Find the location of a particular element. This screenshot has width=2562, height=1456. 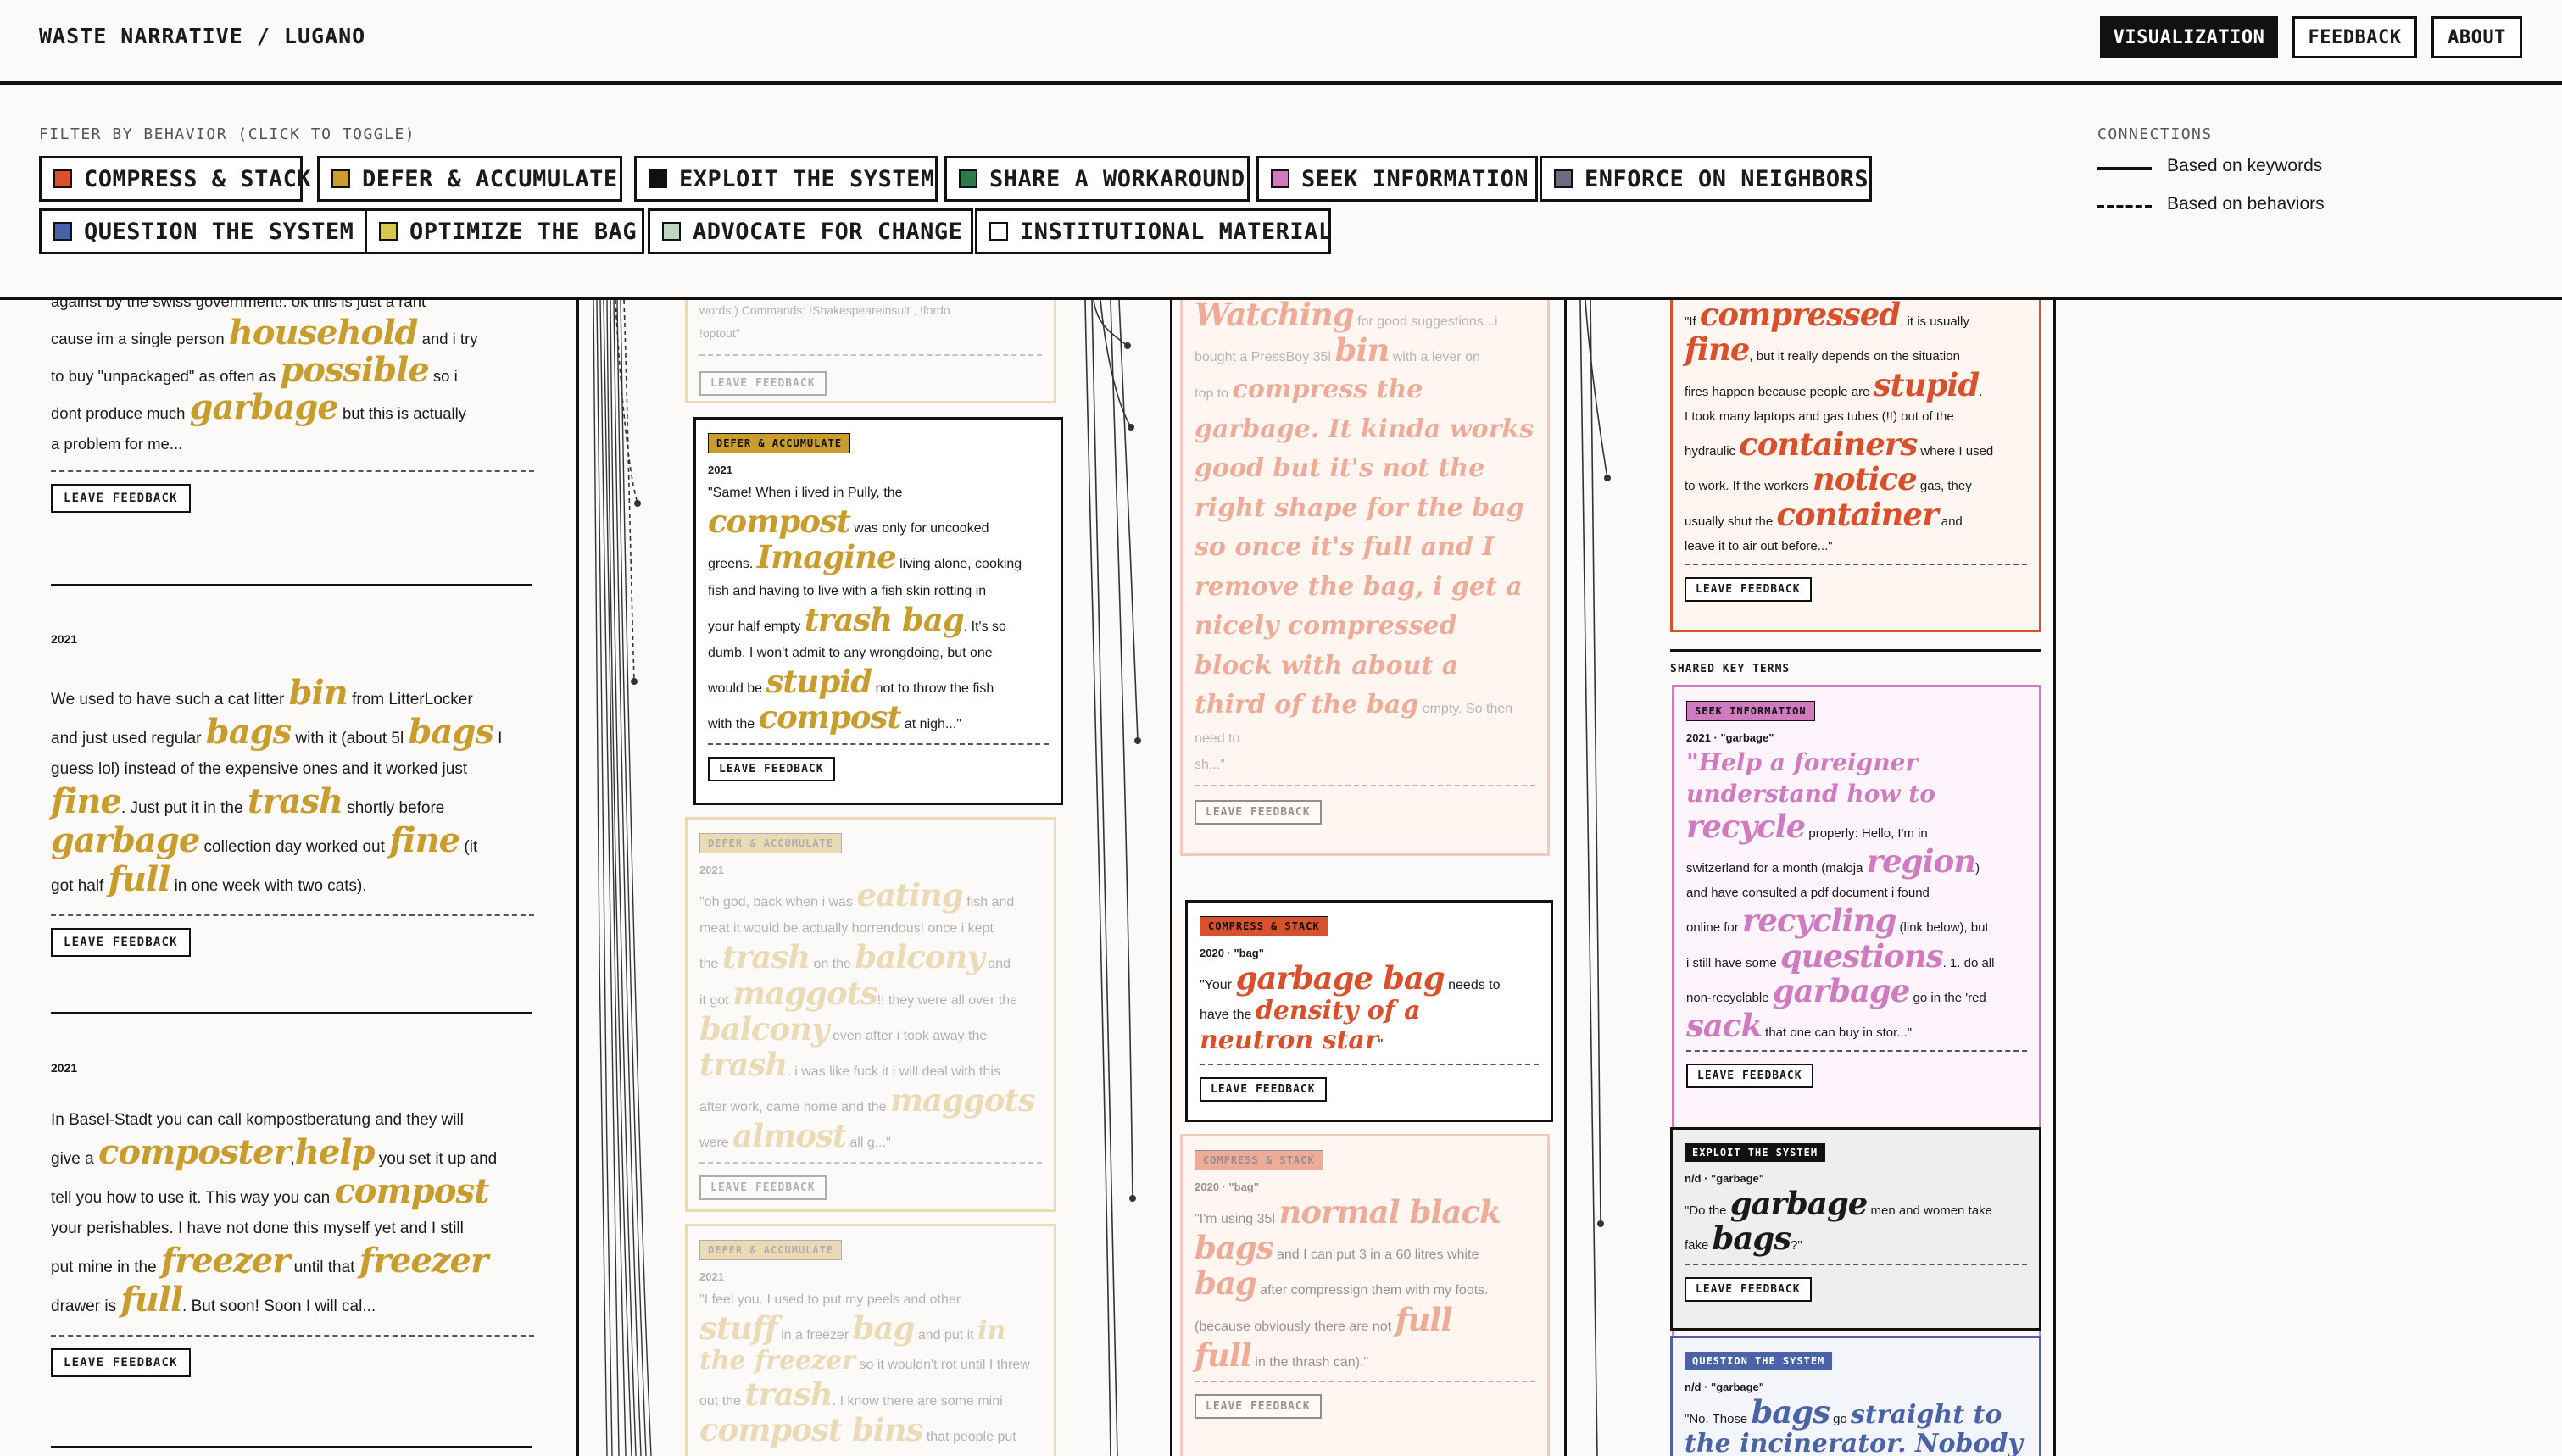

keyword: recycling is located at coordinates (1819, 921).